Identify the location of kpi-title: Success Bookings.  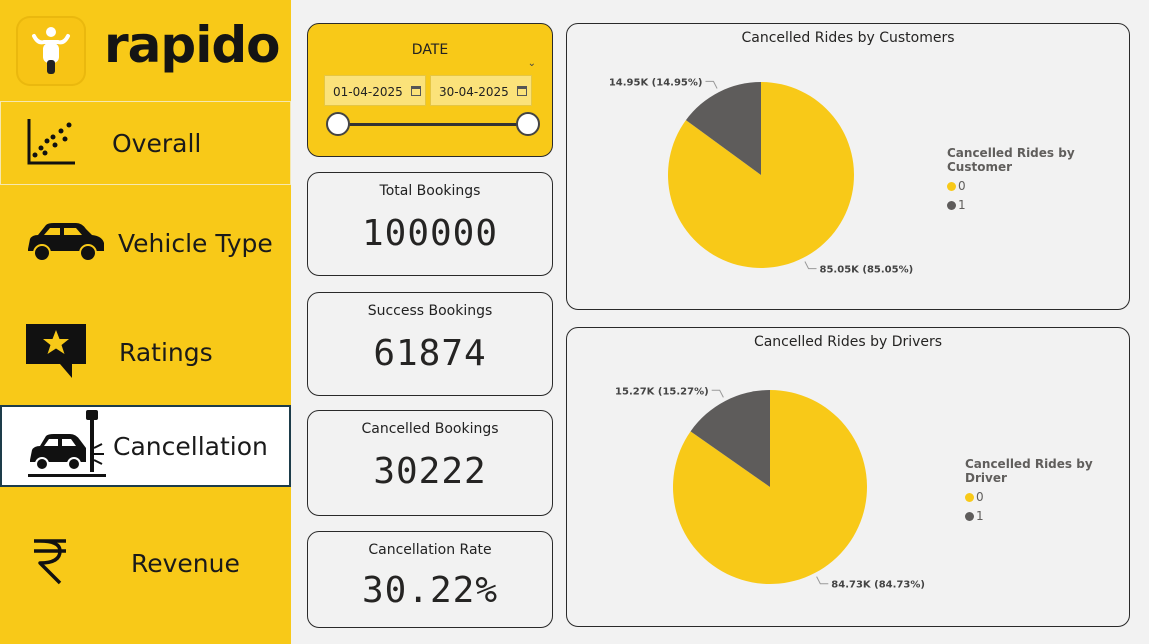
(430, 311).